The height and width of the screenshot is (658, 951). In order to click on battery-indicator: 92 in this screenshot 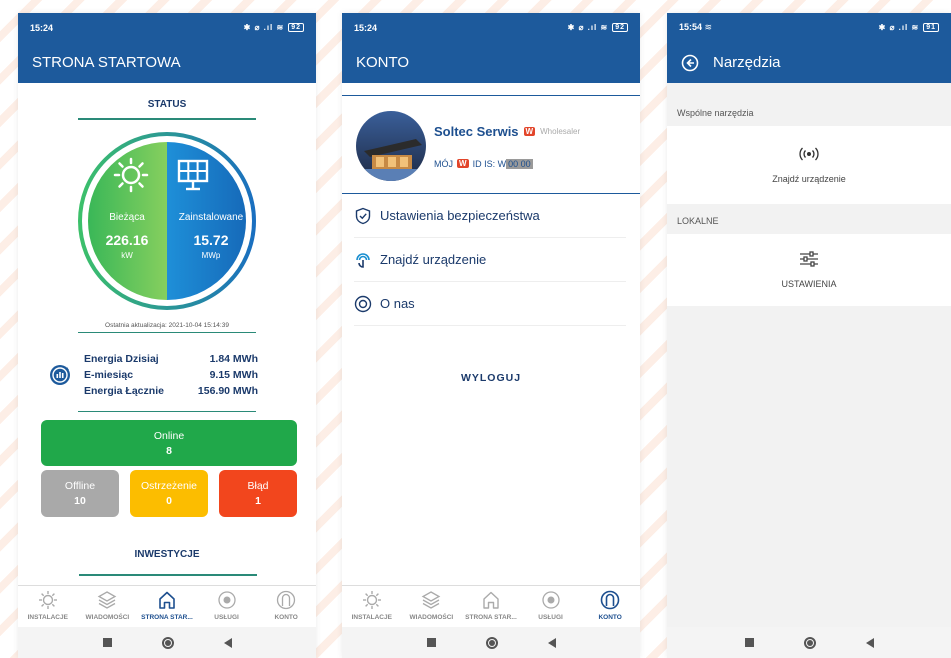, I will do `click(620, 27)`.